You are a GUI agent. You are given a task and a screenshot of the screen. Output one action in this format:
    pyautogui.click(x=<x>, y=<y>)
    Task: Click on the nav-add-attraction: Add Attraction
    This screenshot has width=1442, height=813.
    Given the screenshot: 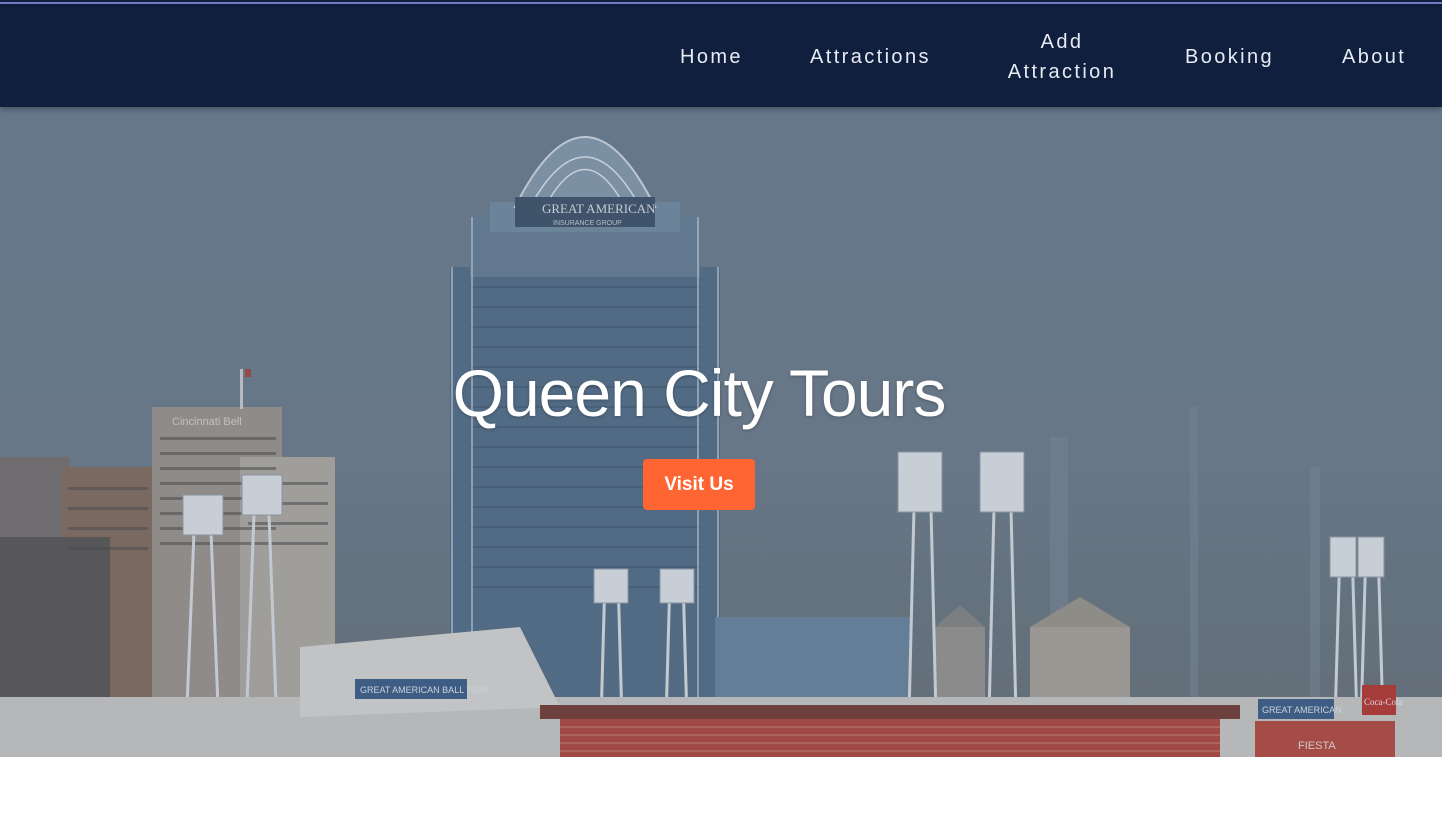 What is the action you would take?
    pyautogui.click(x=1062, y=57)
    